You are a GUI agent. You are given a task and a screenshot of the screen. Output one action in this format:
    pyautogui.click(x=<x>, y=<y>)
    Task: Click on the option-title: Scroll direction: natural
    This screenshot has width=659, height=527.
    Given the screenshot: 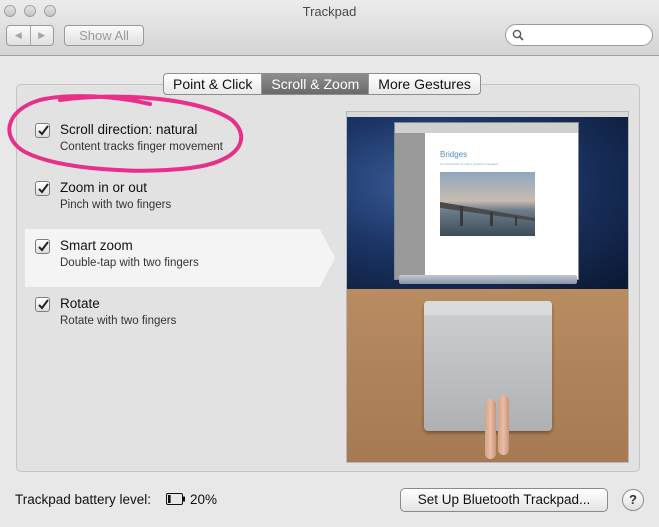 What is the action you would take?
    pyautogui.click(x=129, y=129)
    